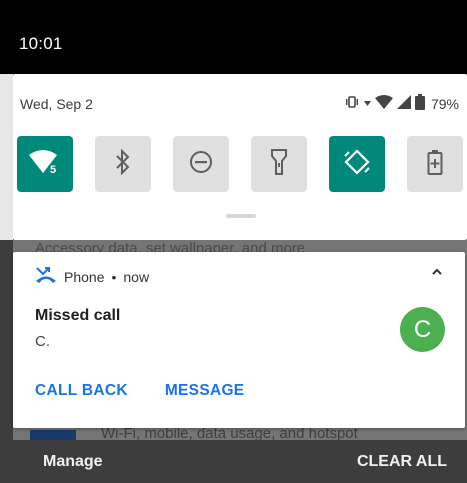 The image size is (467, 483). I want to click on wifi-tile: 5, so click(45, 164).